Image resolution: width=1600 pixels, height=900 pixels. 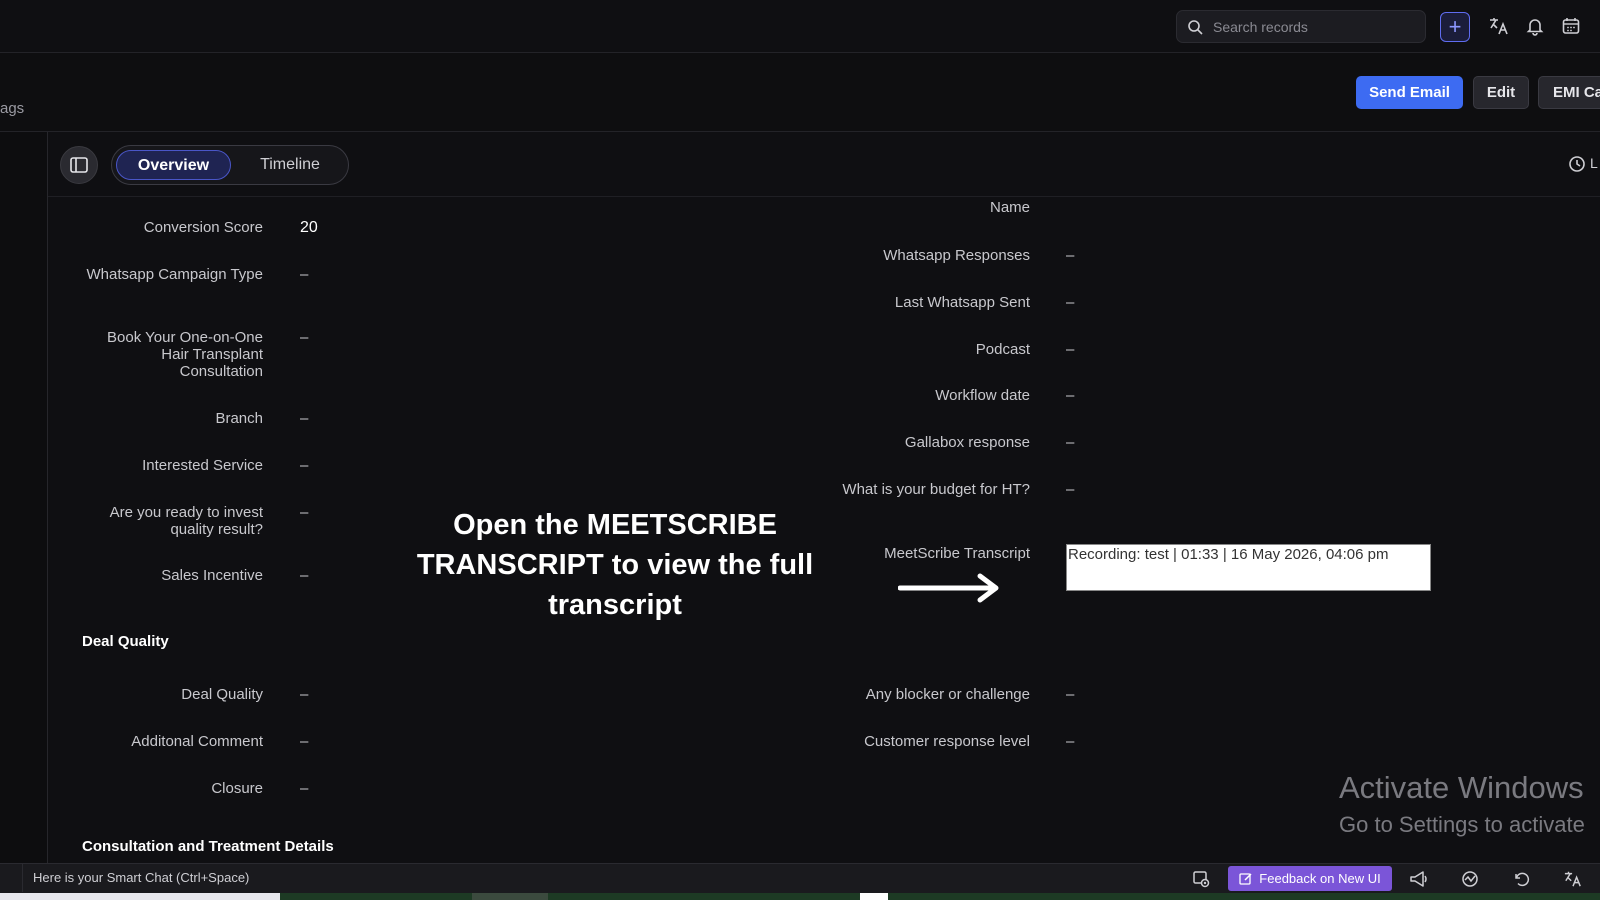 I want to click on field-value-sales-incentive: –, so click(x=304, y=575).